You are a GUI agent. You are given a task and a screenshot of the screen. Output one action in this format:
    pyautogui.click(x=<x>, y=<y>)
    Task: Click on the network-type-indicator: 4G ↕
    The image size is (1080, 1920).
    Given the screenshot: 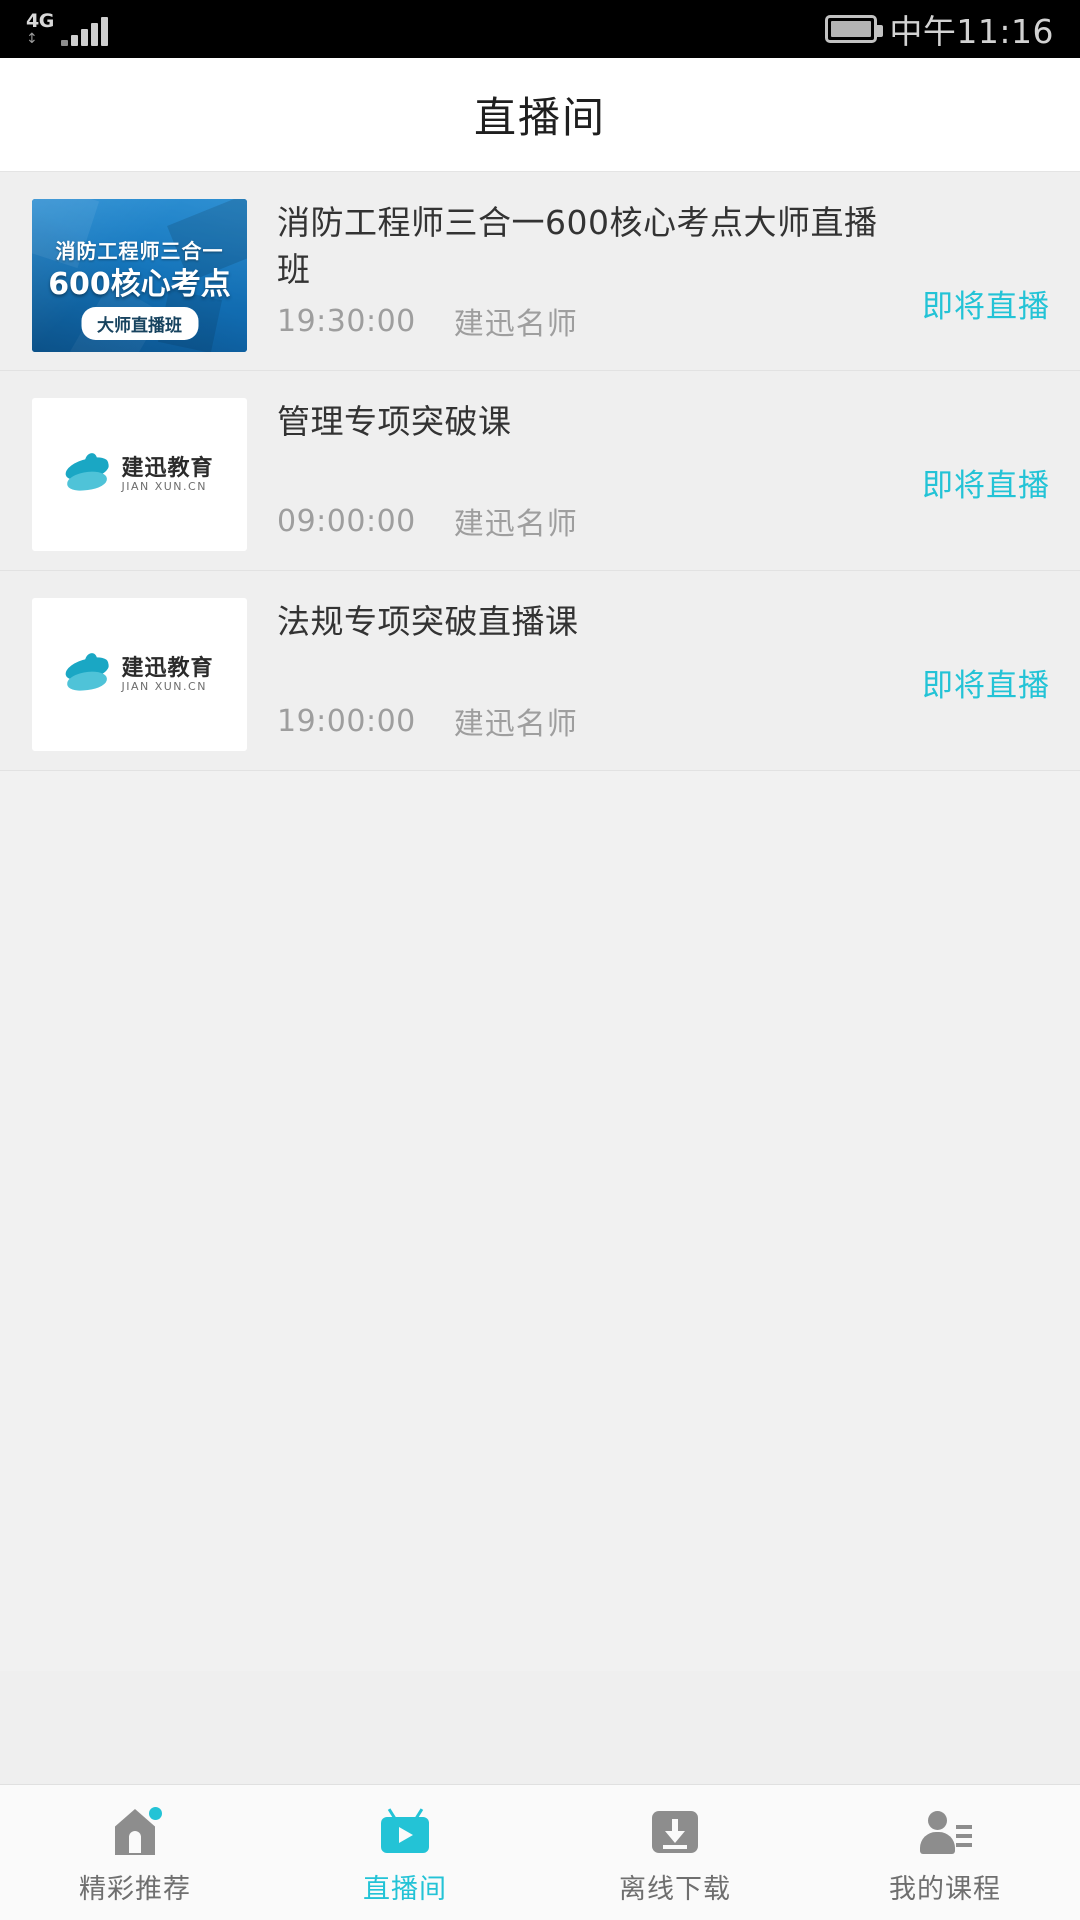 What is the action you would take?
    pyautogui.click(x=40, y=28)
    